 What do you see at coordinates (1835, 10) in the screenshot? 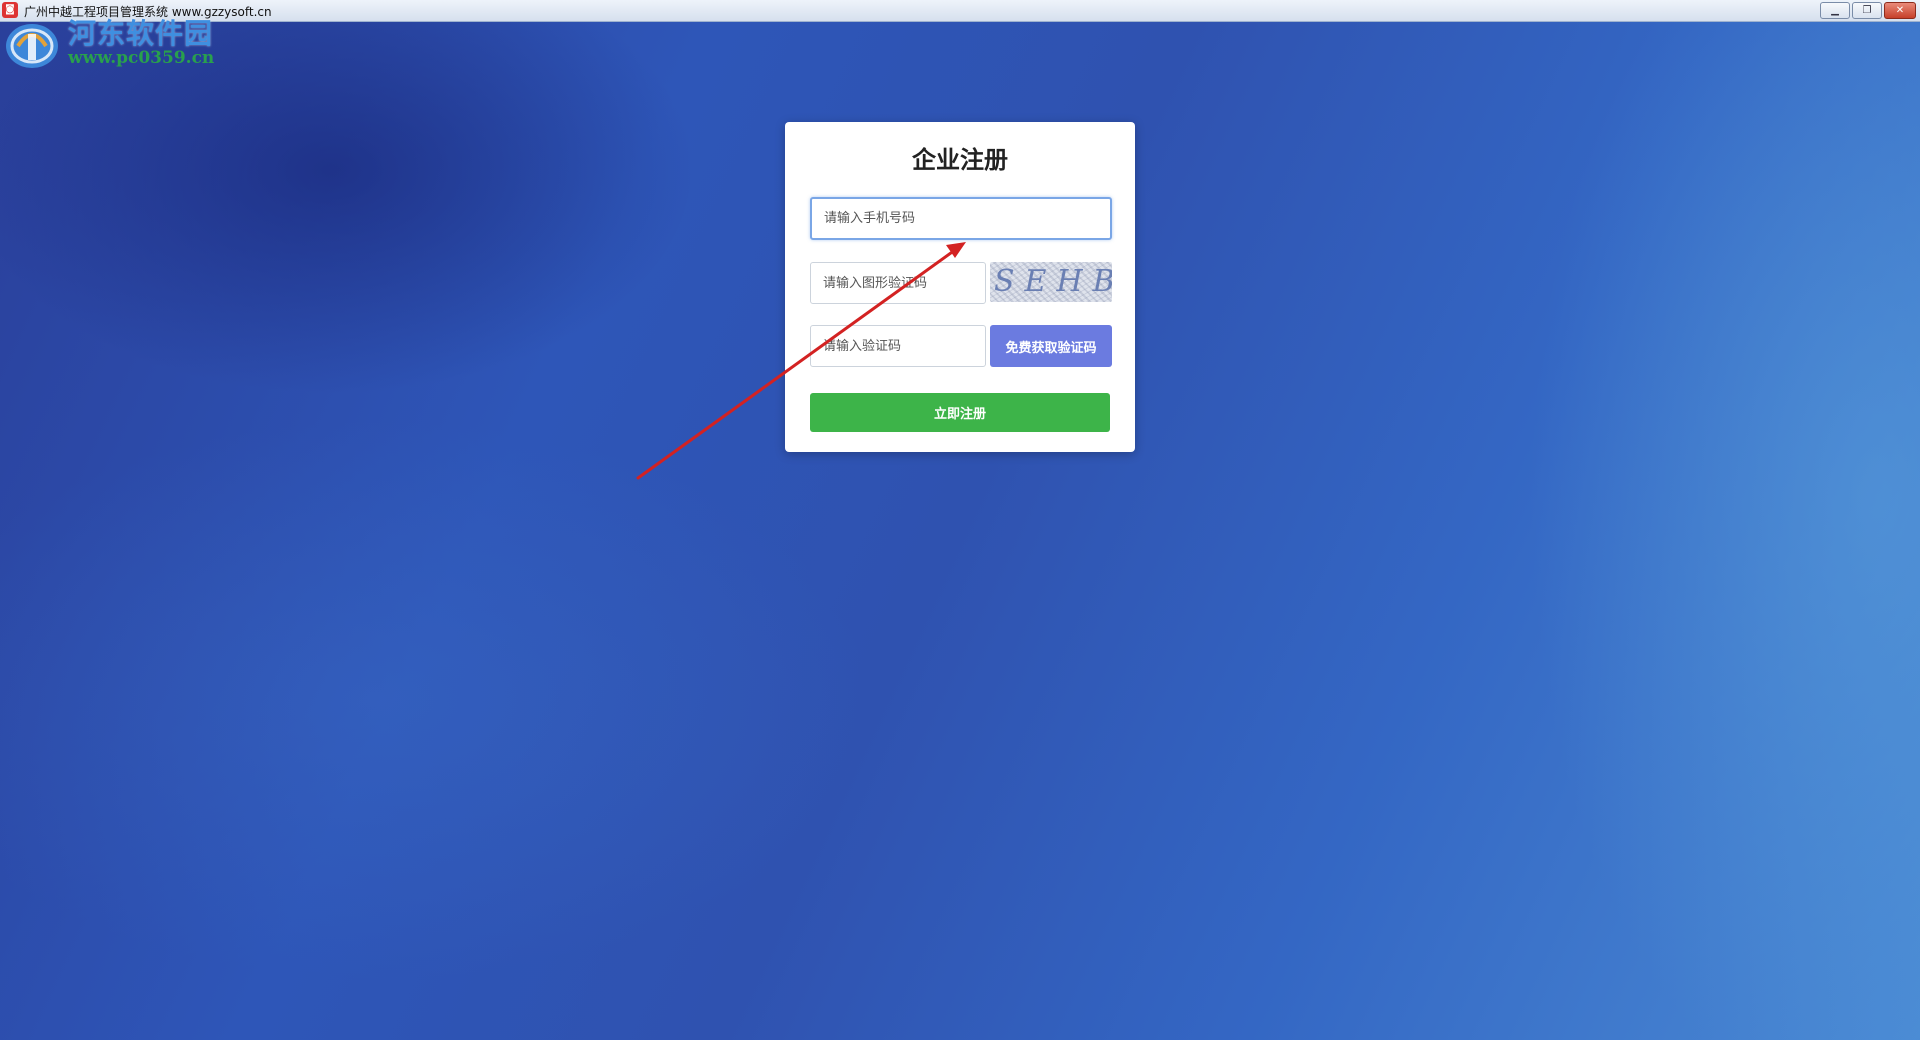
I see `minimize-icon: ▁` at bounding box center [1835, 10].